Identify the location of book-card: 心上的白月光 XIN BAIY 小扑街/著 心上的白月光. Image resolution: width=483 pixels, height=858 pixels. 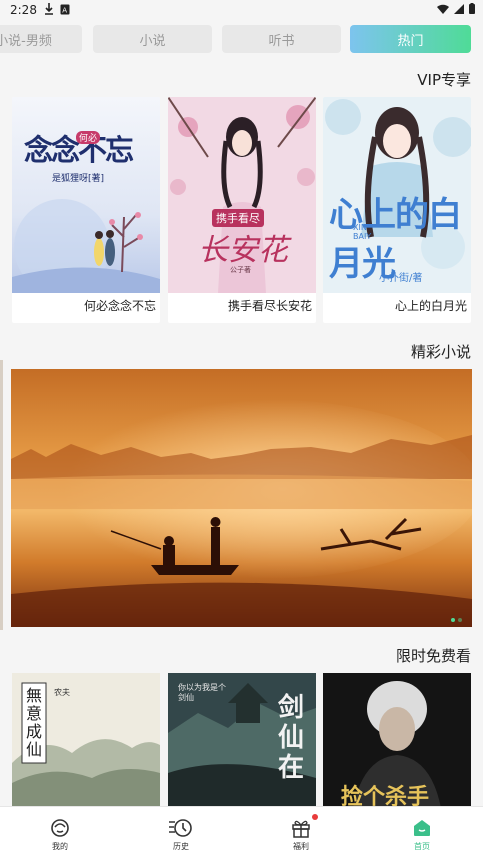
(397, 210).